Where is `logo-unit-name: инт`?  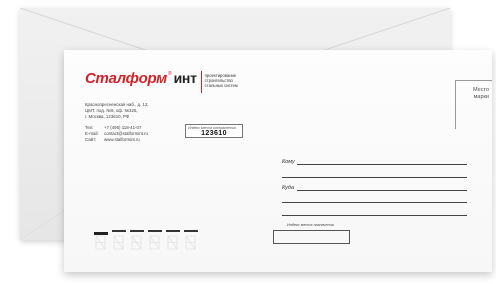
logo-unit-name: инт is located at coordinates (185, 78).